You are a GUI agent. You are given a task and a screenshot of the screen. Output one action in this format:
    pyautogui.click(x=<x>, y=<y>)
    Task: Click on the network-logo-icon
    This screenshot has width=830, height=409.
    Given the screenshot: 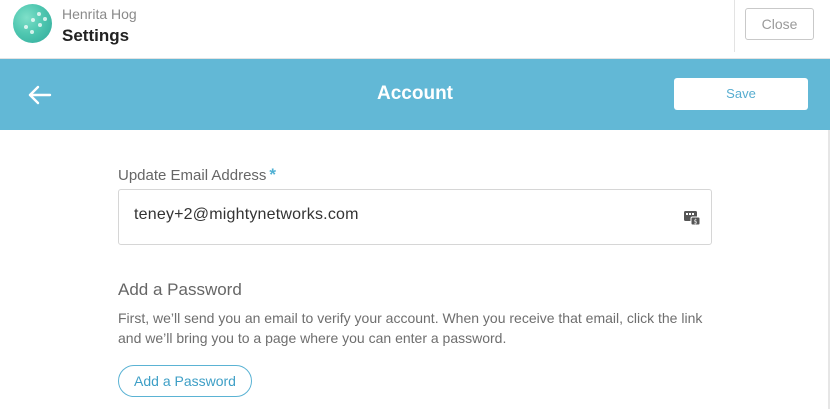 What is the action you would take?
    pyautogui.click(x=32, y=23)
    